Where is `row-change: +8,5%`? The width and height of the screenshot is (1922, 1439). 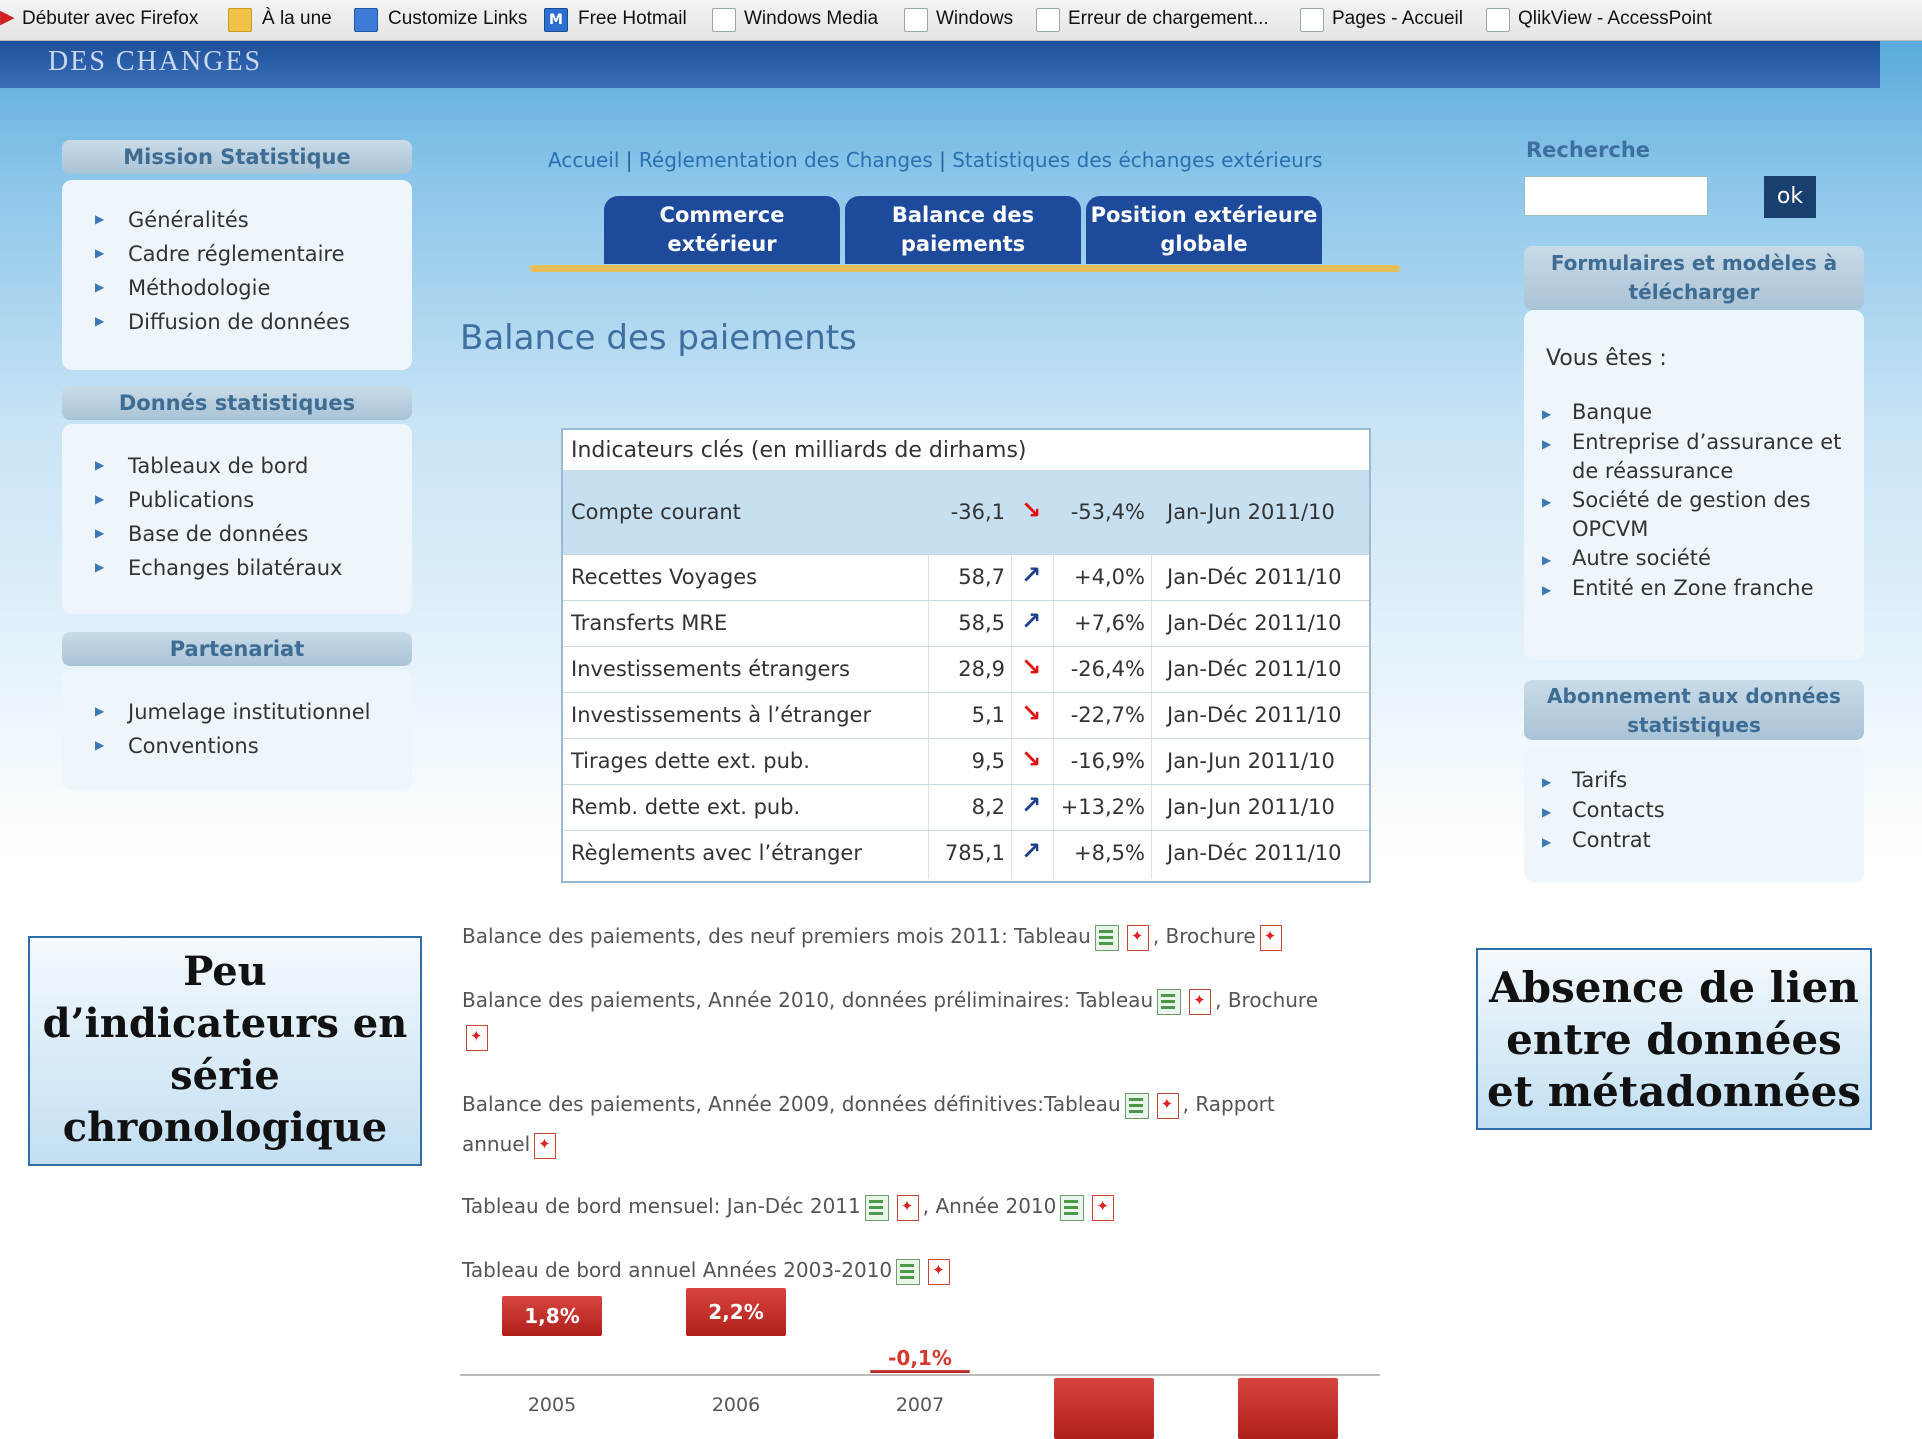 row-change: +8,5% is located at coordinates (1109, 853).